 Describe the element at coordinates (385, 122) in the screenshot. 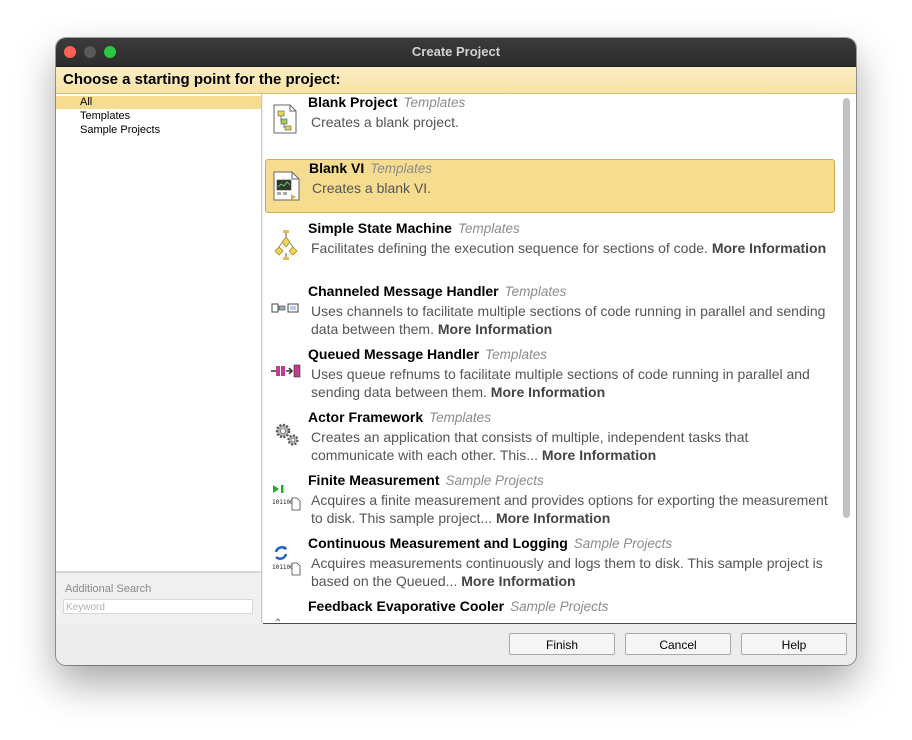

I see `description-text: Creates a blank project.` at that location.